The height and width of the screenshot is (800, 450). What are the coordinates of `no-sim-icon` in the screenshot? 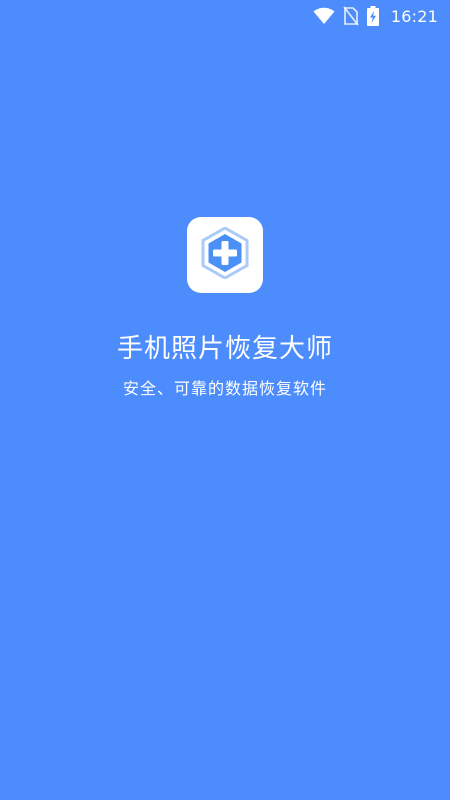 It's located at (351, 16).